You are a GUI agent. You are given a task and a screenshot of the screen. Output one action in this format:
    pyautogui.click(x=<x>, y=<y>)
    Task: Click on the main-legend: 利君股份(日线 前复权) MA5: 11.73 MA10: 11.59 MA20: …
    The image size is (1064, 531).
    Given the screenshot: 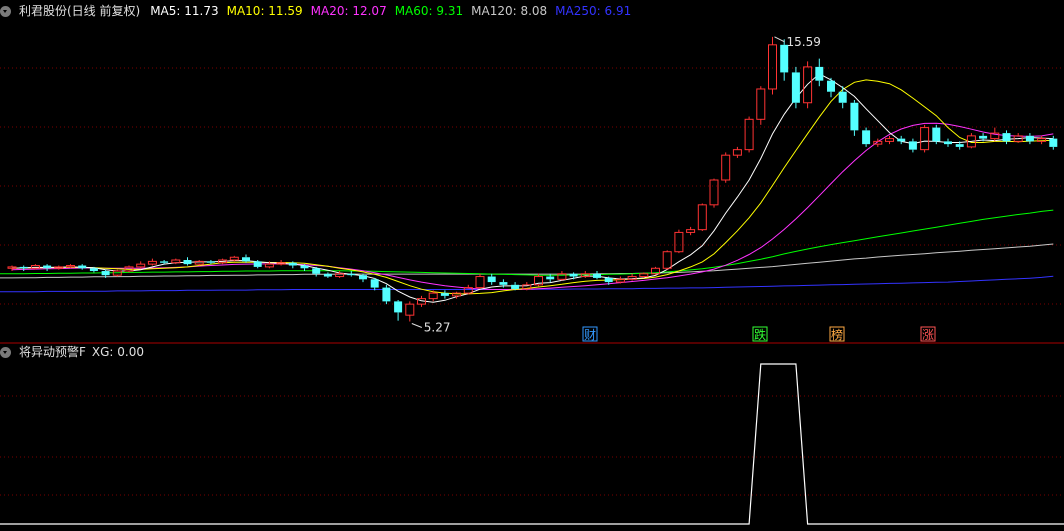 What is the action you would take?
    pyautogui.click(x=315, y=11)
    